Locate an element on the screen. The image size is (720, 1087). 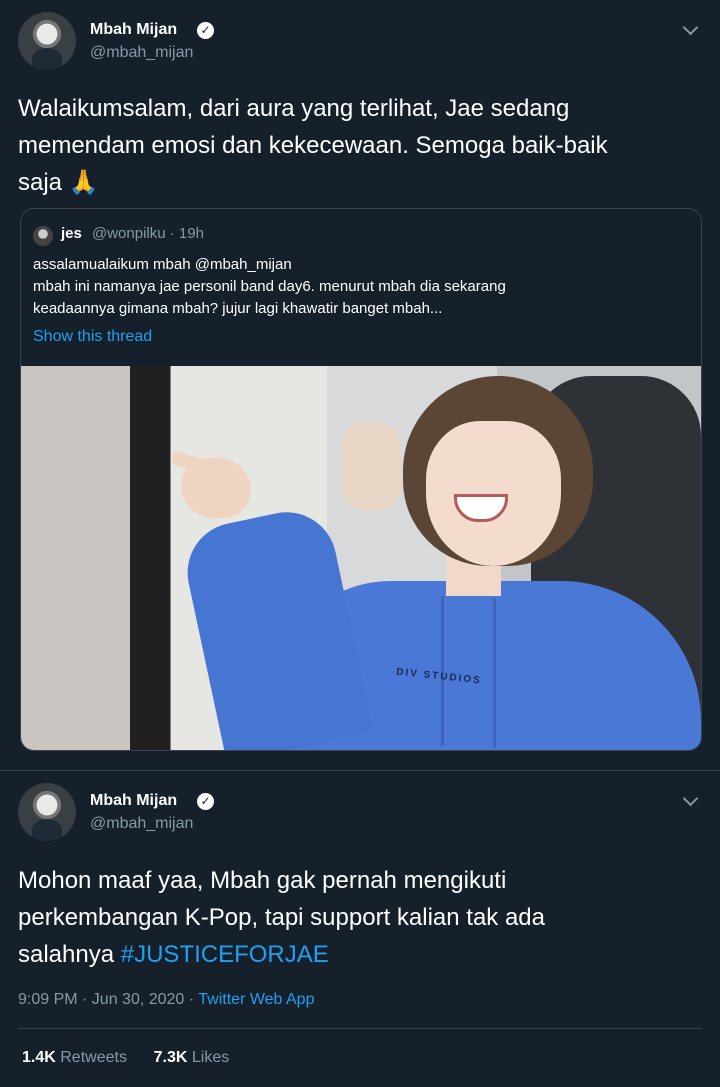
tweet-text-line: salahnya #JUSTICEFORJAE is located at coordinates (363, 954).